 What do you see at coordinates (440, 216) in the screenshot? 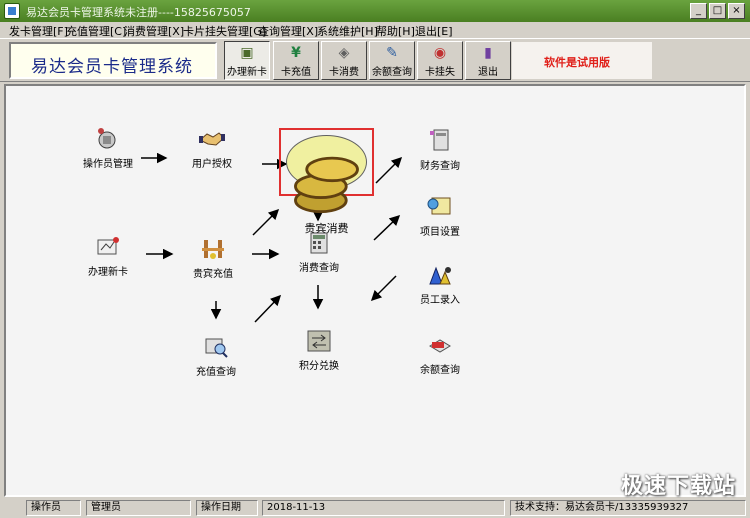
I see `item-settings-node: 项目设置` at bounding box center [440, 216].